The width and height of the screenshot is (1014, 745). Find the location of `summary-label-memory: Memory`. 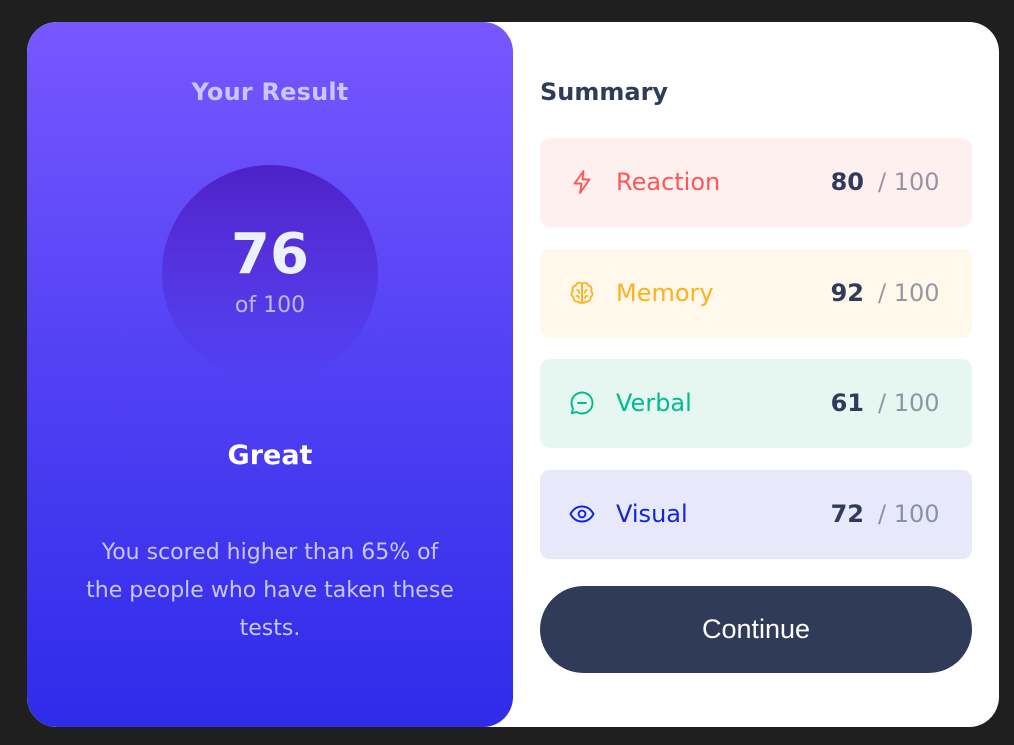

summary-label-memory: Memory is located at coordinates (665, 293).